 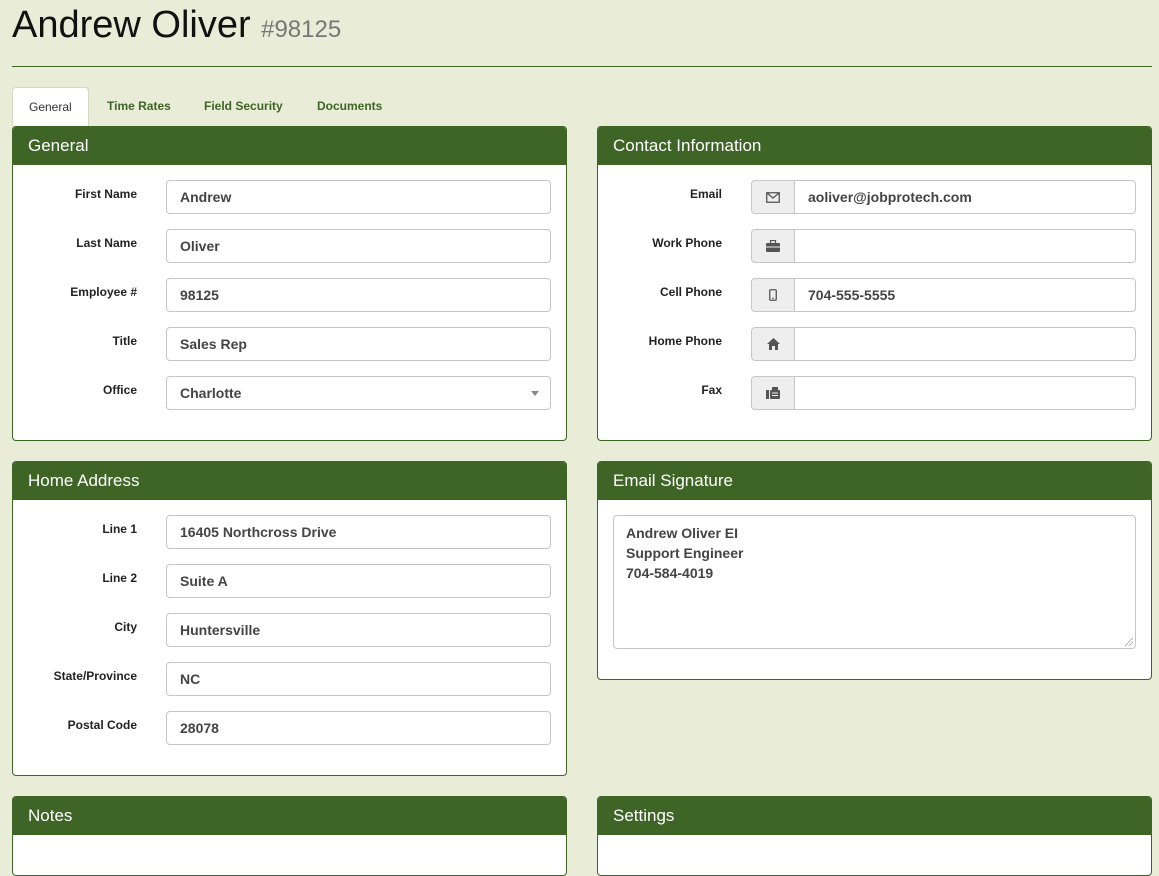 I want to click on fax-label: Fax, so click(x=711, y=390).